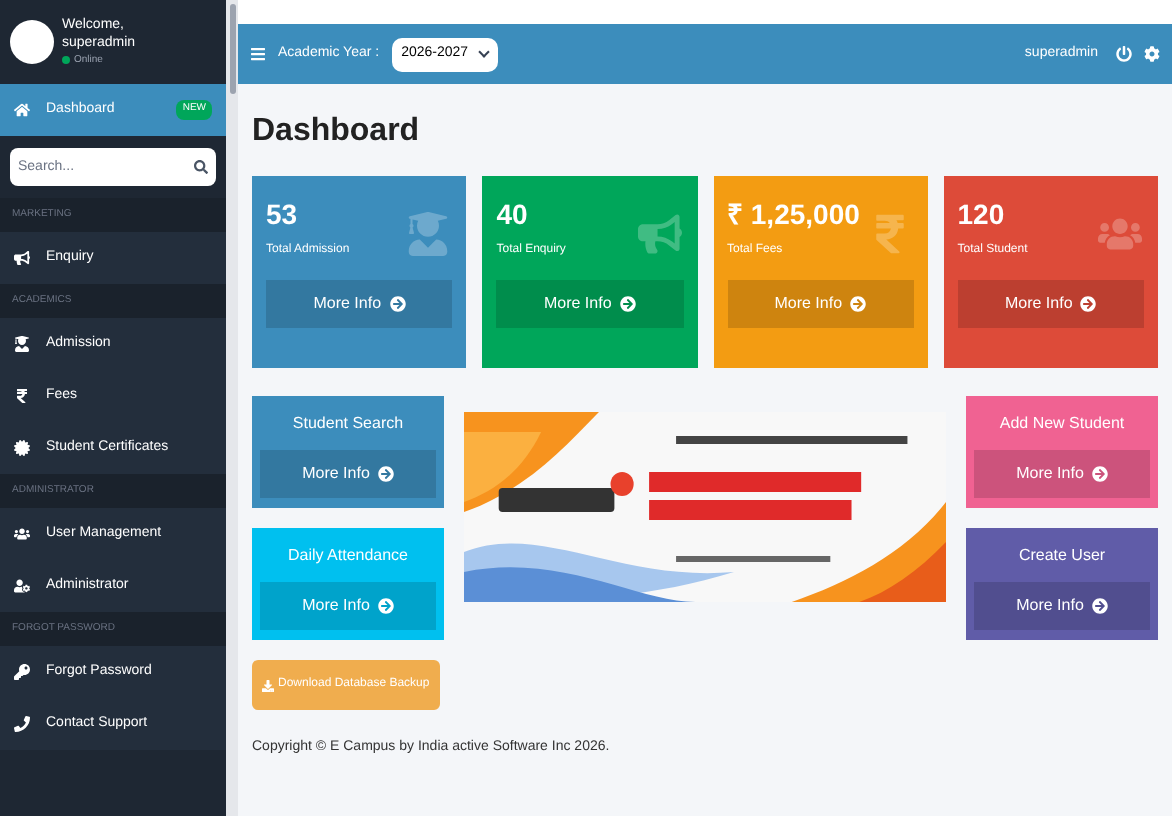  I want to click on chevron-icon, so click(484, 52).